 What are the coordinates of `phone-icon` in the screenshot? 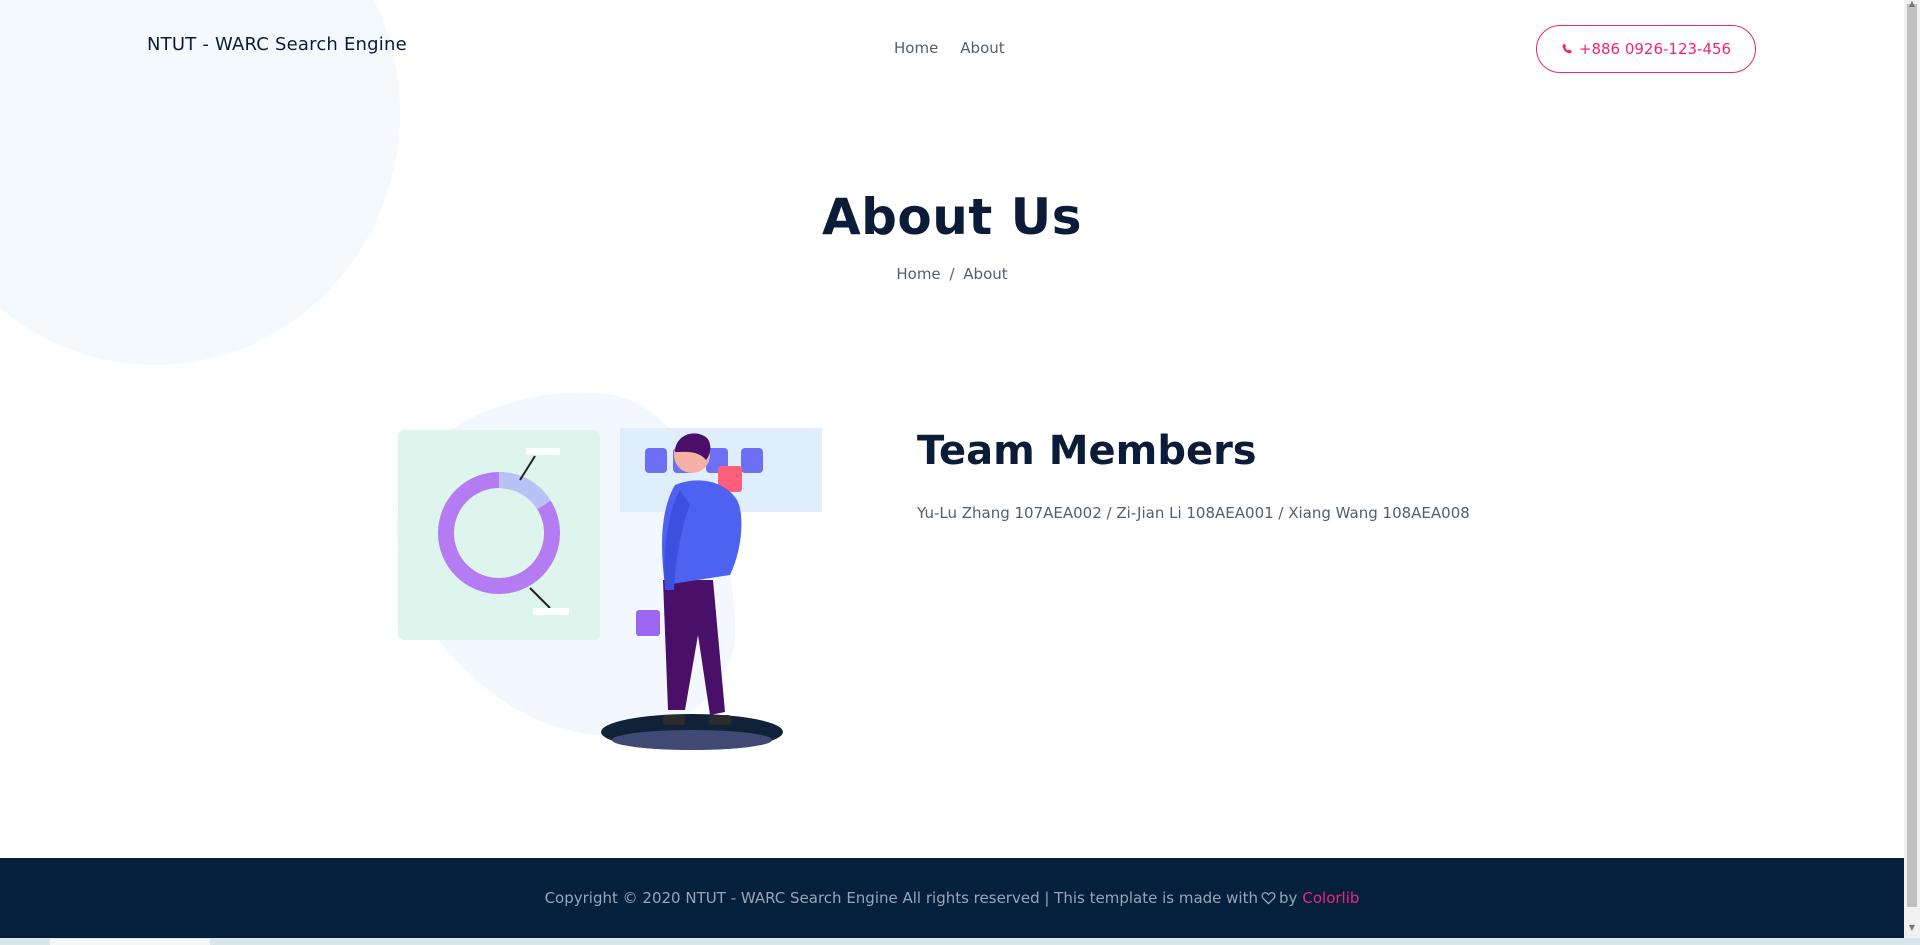 It's located at (1567, 48).